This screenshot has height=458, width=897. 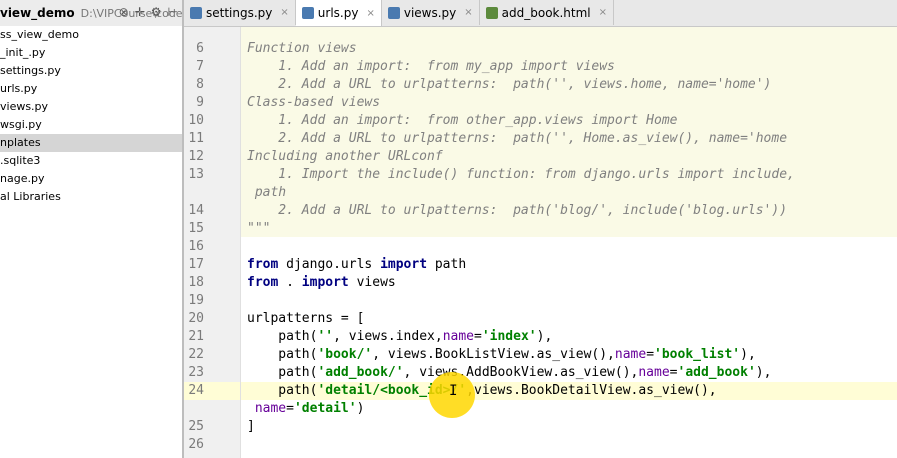 What do you see at coordinates (156, 12) in the screenshot?
I see `gear-icon: ⚙` at bounding box center [156, 12].